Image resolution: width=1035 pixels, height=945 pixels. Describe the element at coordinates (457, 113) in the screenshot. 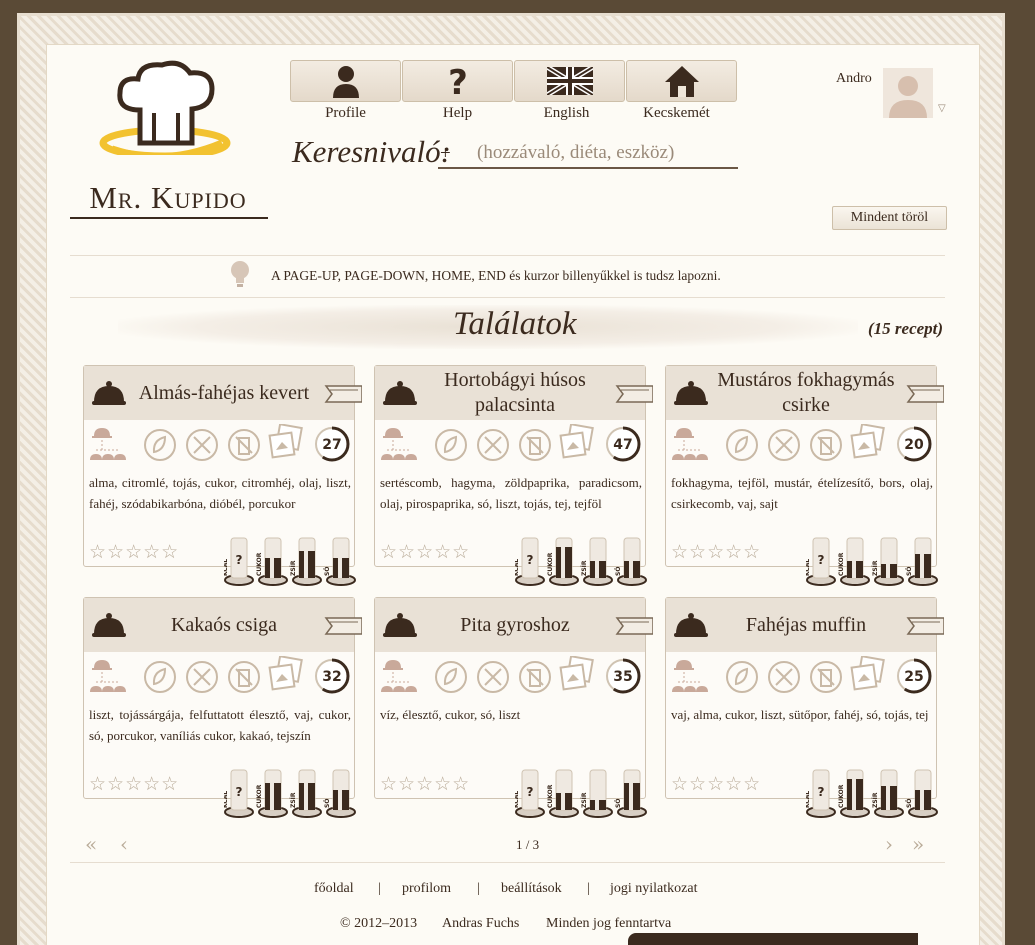

I see `nav-help-label: Help` at that location.